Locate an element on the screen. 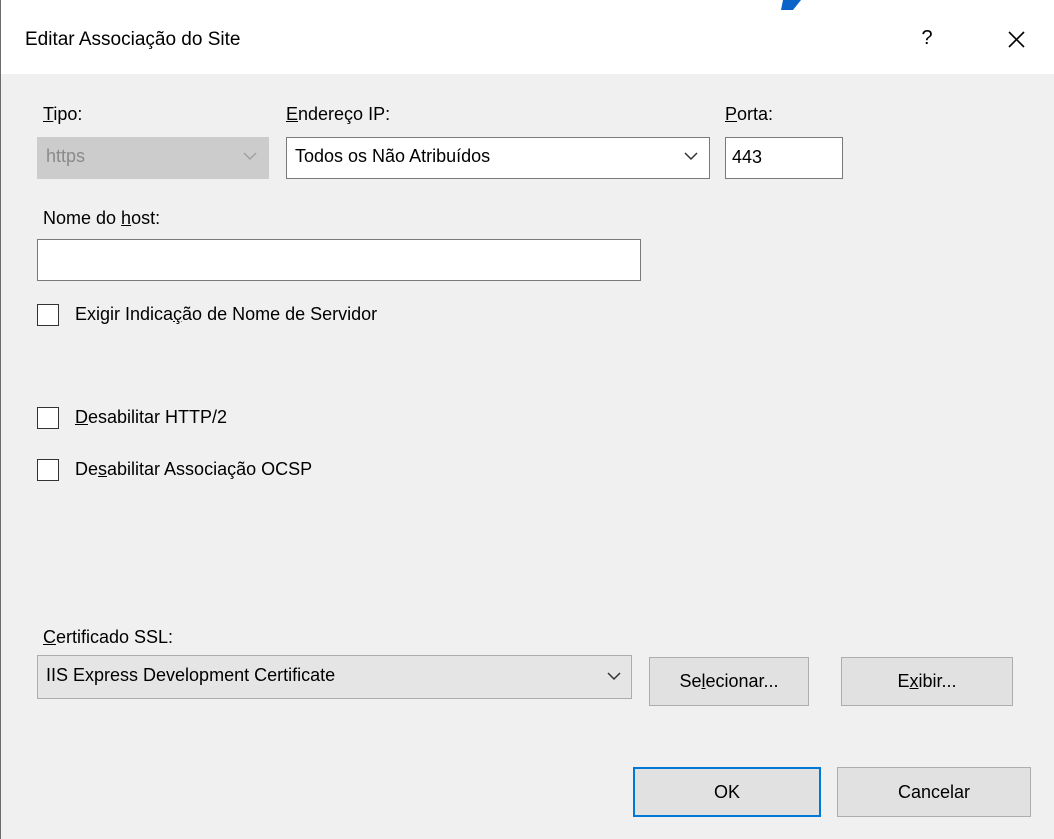 The image size is (1054, 839). close-icon is located at coordinates (1016, 39).